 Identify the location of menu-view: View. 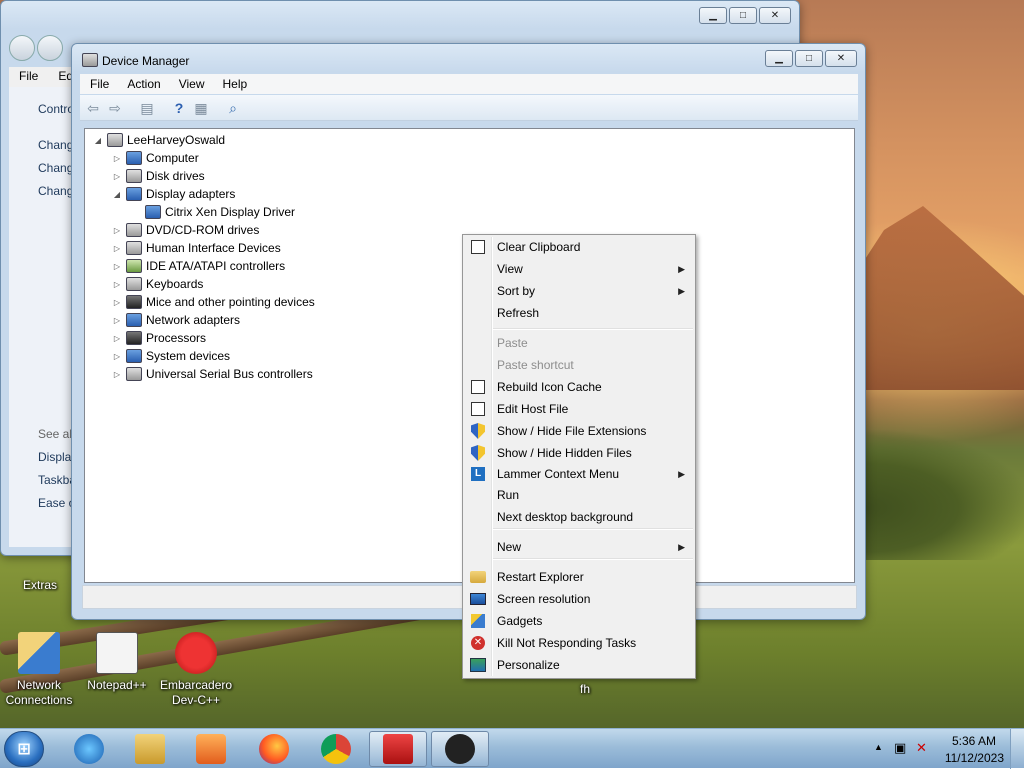
(191, 83).